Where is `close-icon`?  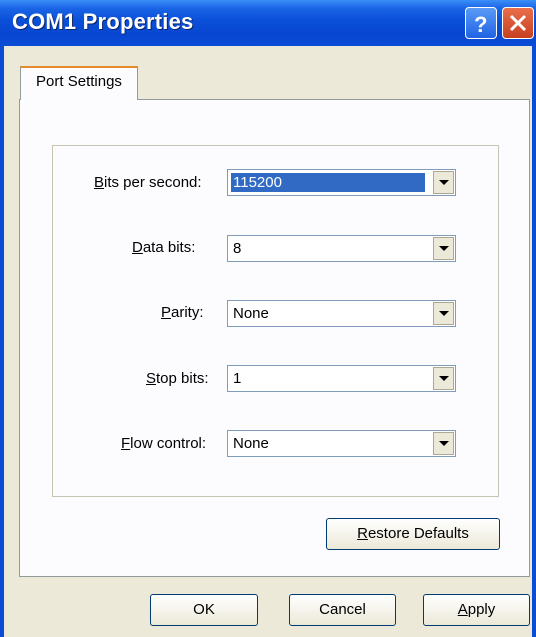
close-icon is located at coordinates (518, 23).